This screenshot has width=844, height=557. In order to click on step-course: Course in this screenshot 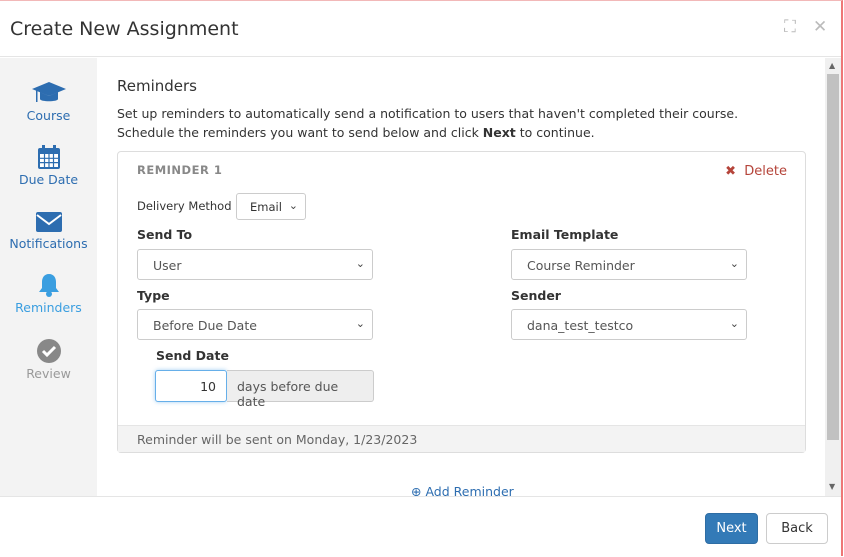, I will do `click(48, 101)`.